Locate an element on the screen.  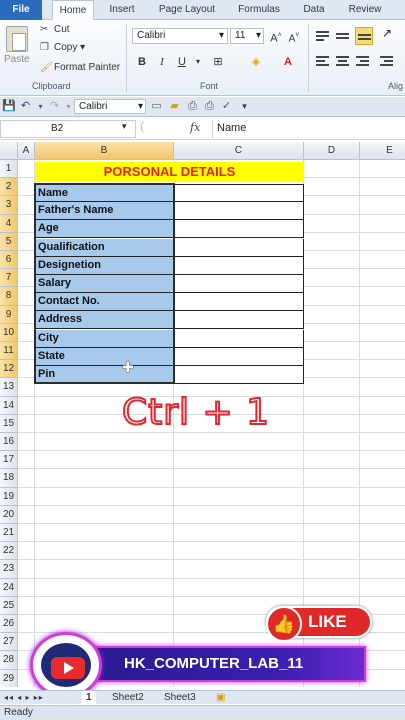
label-cell: Designetion is located at coordinates (104, 265).